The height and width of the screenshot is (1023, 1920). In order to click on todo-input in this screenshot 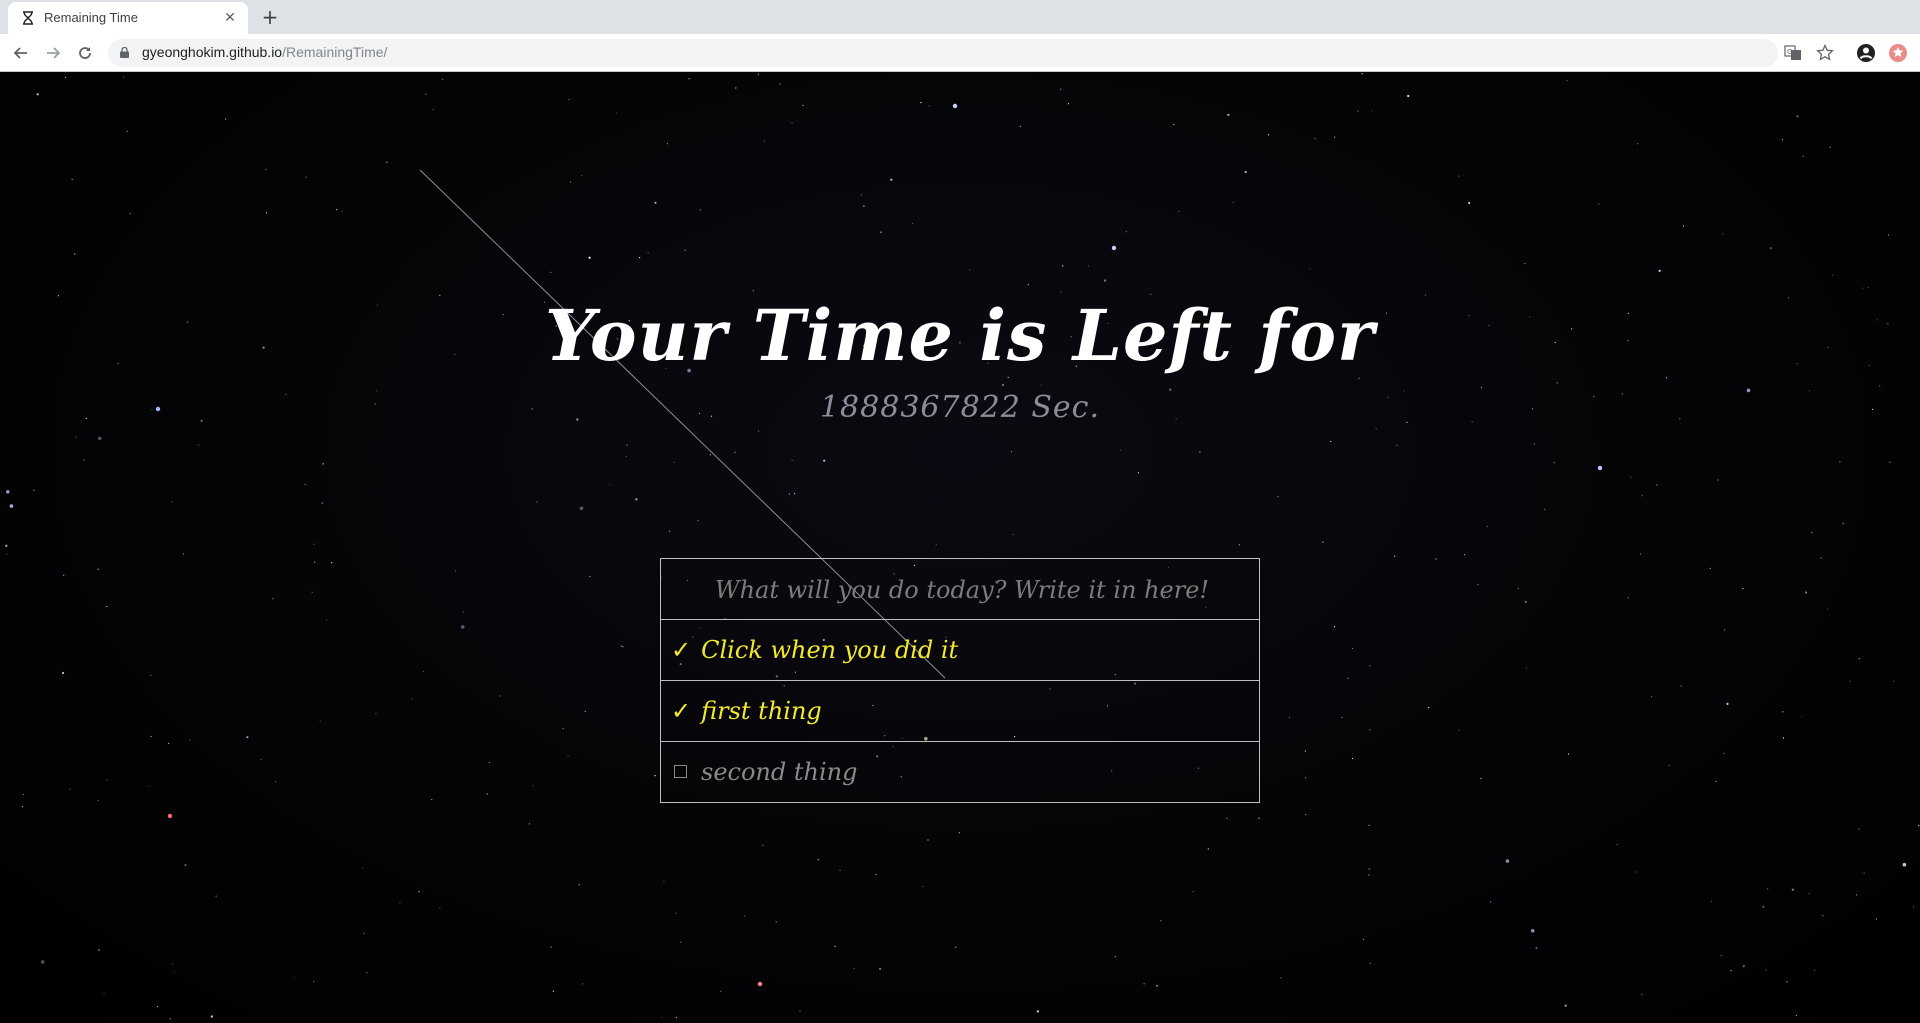, I will do `click(962, 590)`.